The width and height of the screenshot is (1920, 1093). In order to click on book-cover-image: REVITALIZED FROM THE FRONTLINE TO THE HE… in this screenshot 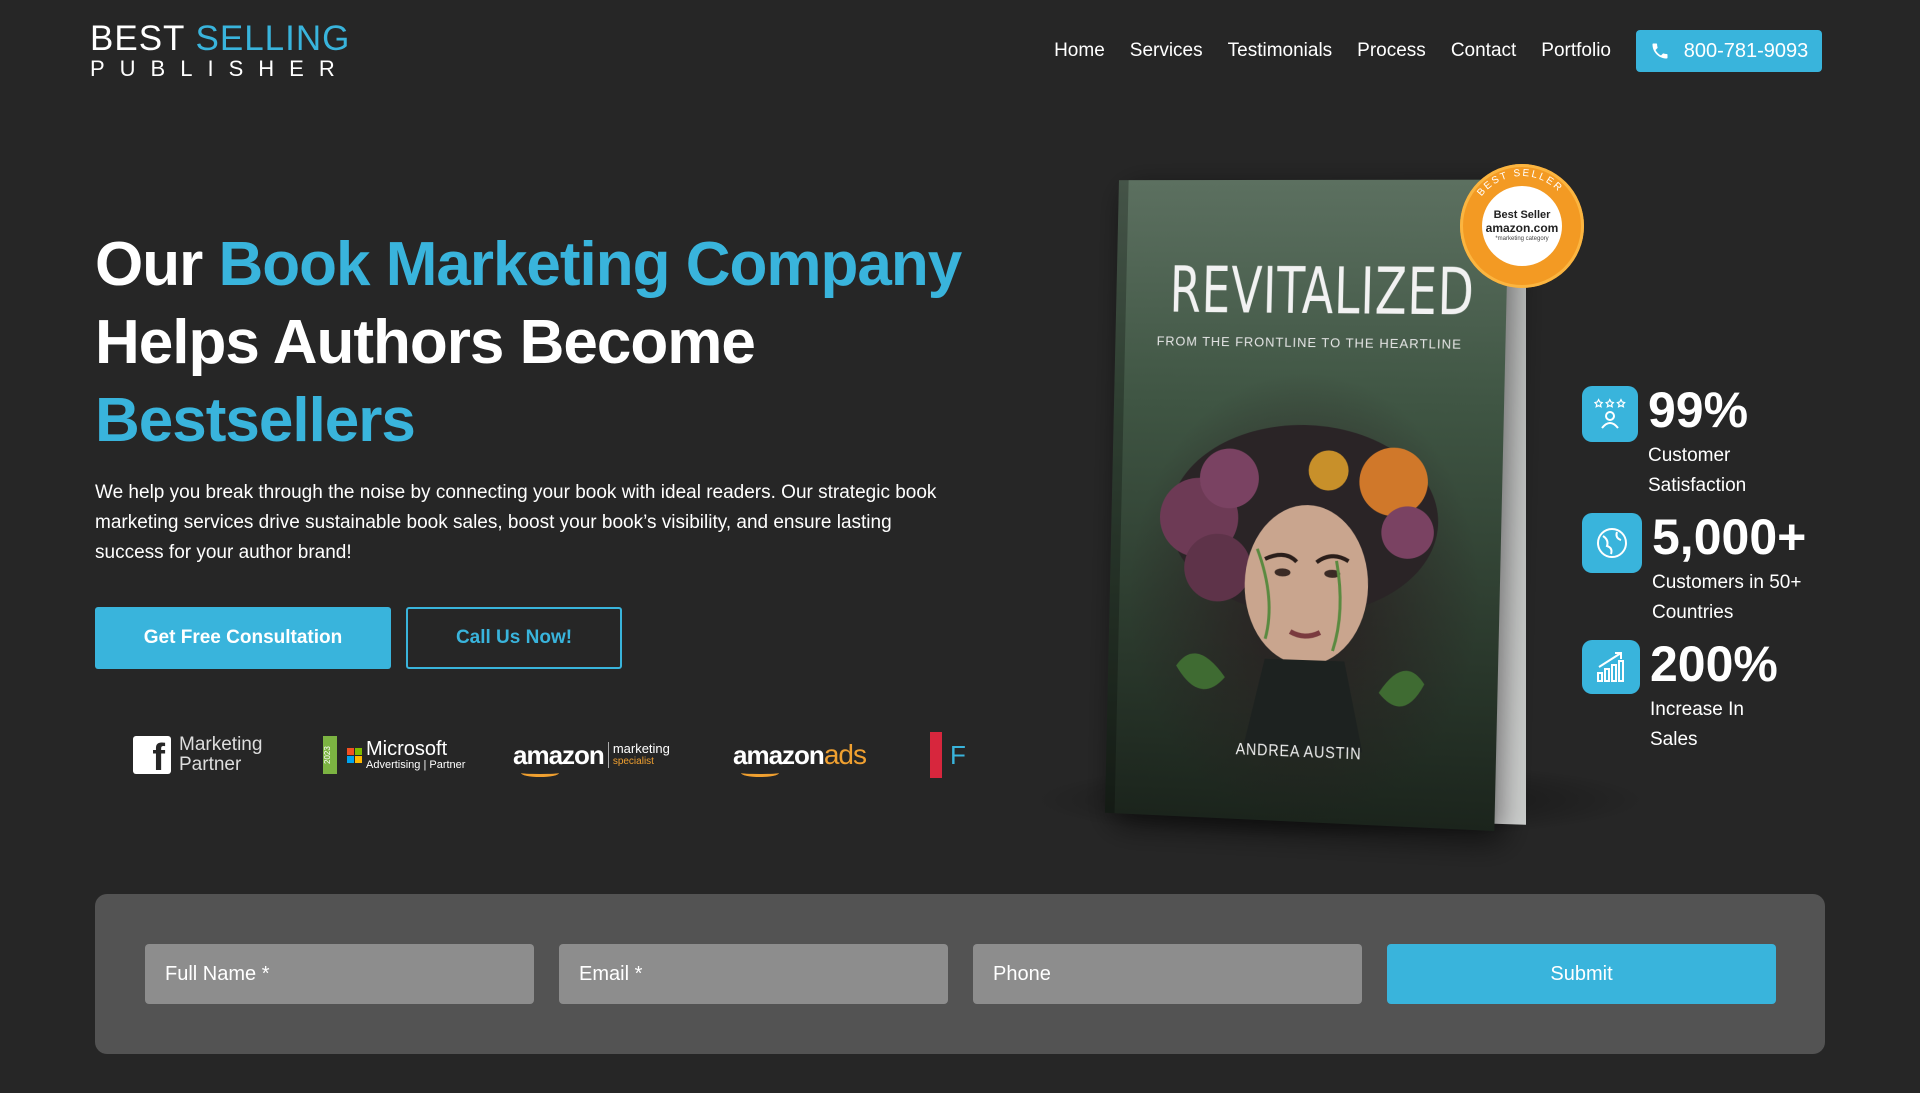, I will do `click(1307, 505)`.